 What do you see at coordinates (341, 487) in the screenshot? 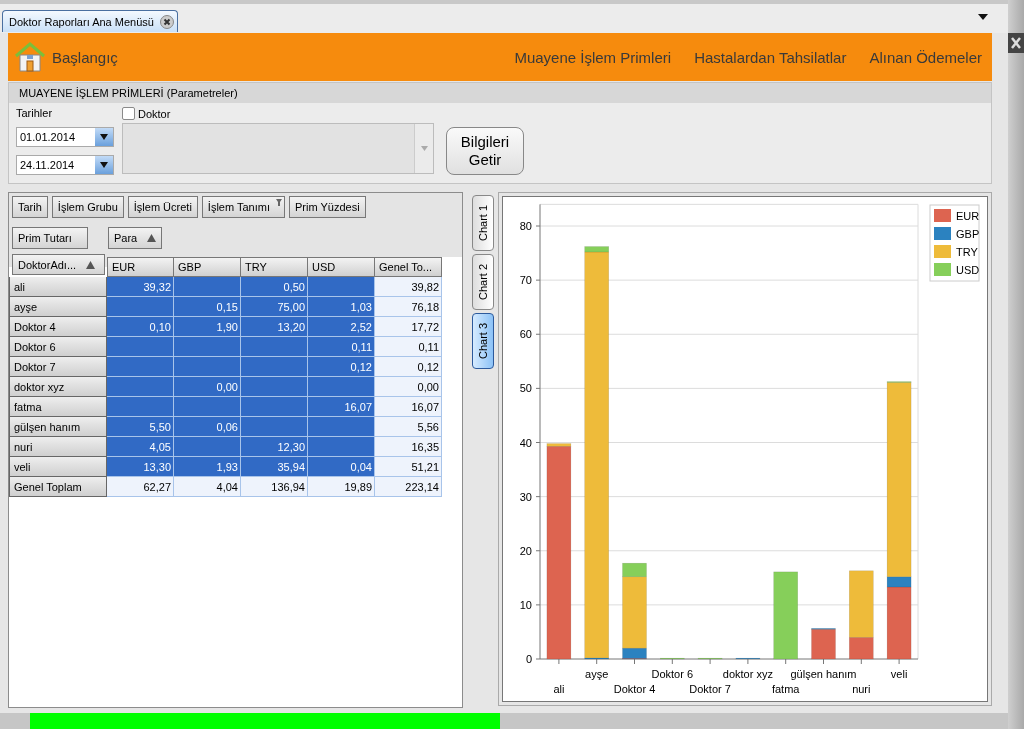
I see `table-cell: 19,89` at bounding box center [341, 487].